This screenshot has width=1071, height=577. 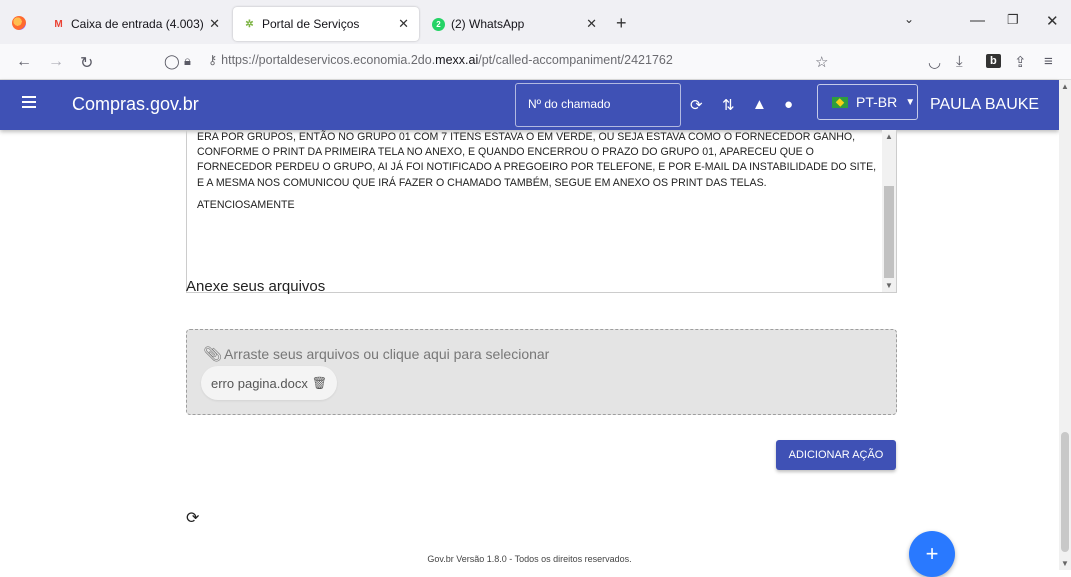 I want to click on attached-file-chip: erro pagina.docx 🗑︎, so click(x=269, y=383).